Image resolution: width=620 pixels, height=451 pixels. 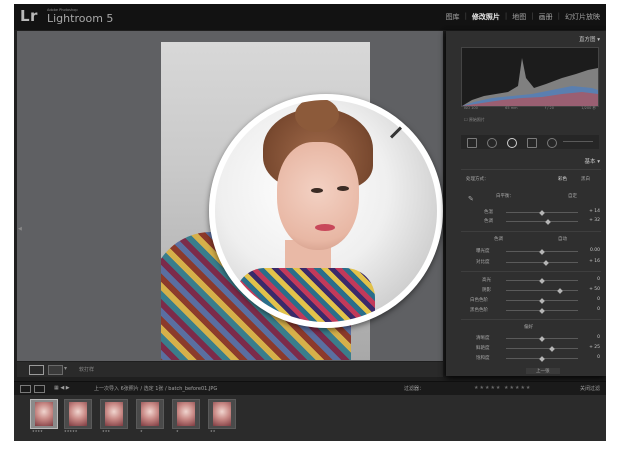 What do you see at coordinates (483, 251) in the screenshot?
I see `exposure-label: 曝光度` at bounding box center [483, 251].